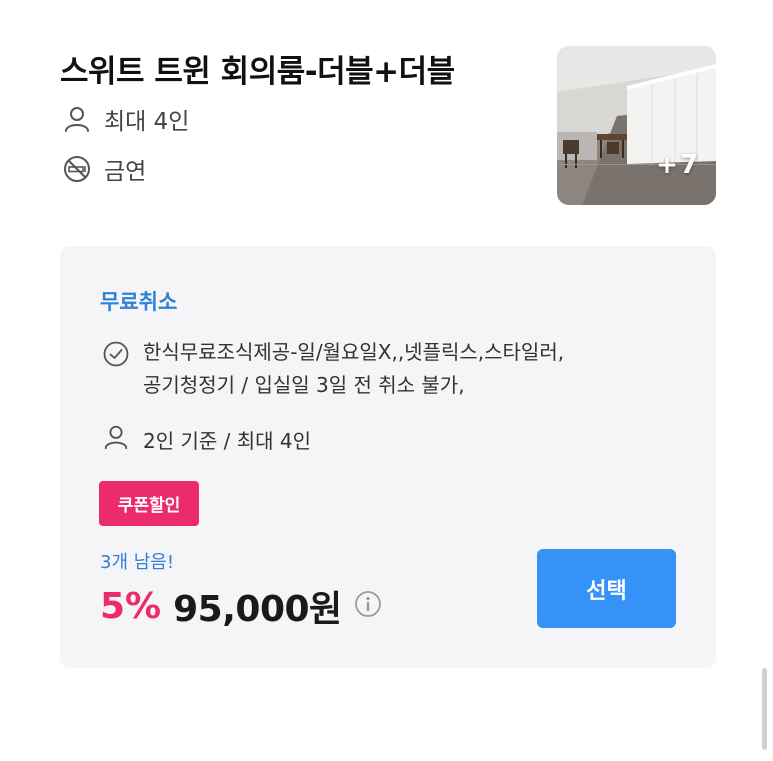 The width and height of the screenshot is (773, 761). Describe the element at coordinates (304, 385) in the screenshot. I see `benefits-line-2: 공기청정기 / 입실일 3일 전 취소 불가,` at that location.